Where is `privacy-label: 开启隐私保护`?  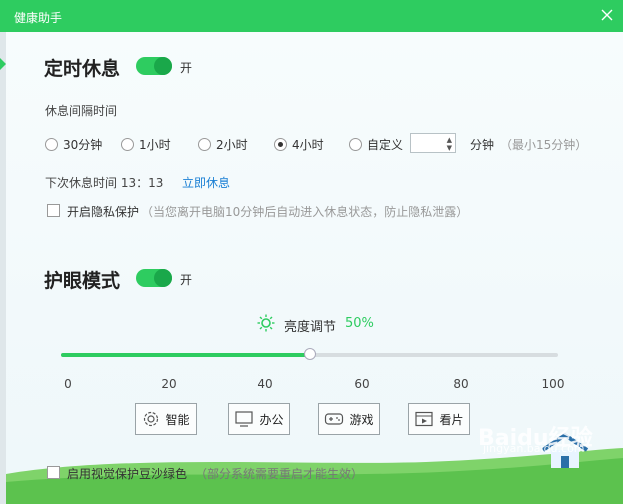 privacy-label: 开启隐私保护 is located at coordinates (103, 212).